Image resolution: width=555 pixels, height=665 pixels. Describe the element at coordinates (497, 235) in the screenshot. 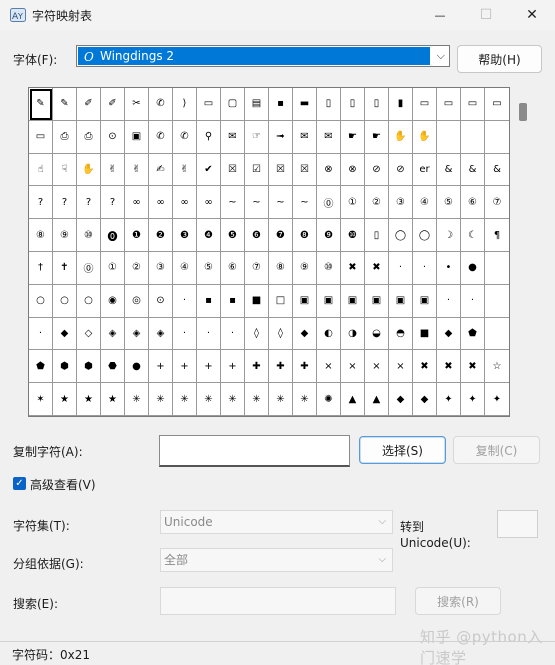

I see `character-cell: ¶` at that location.